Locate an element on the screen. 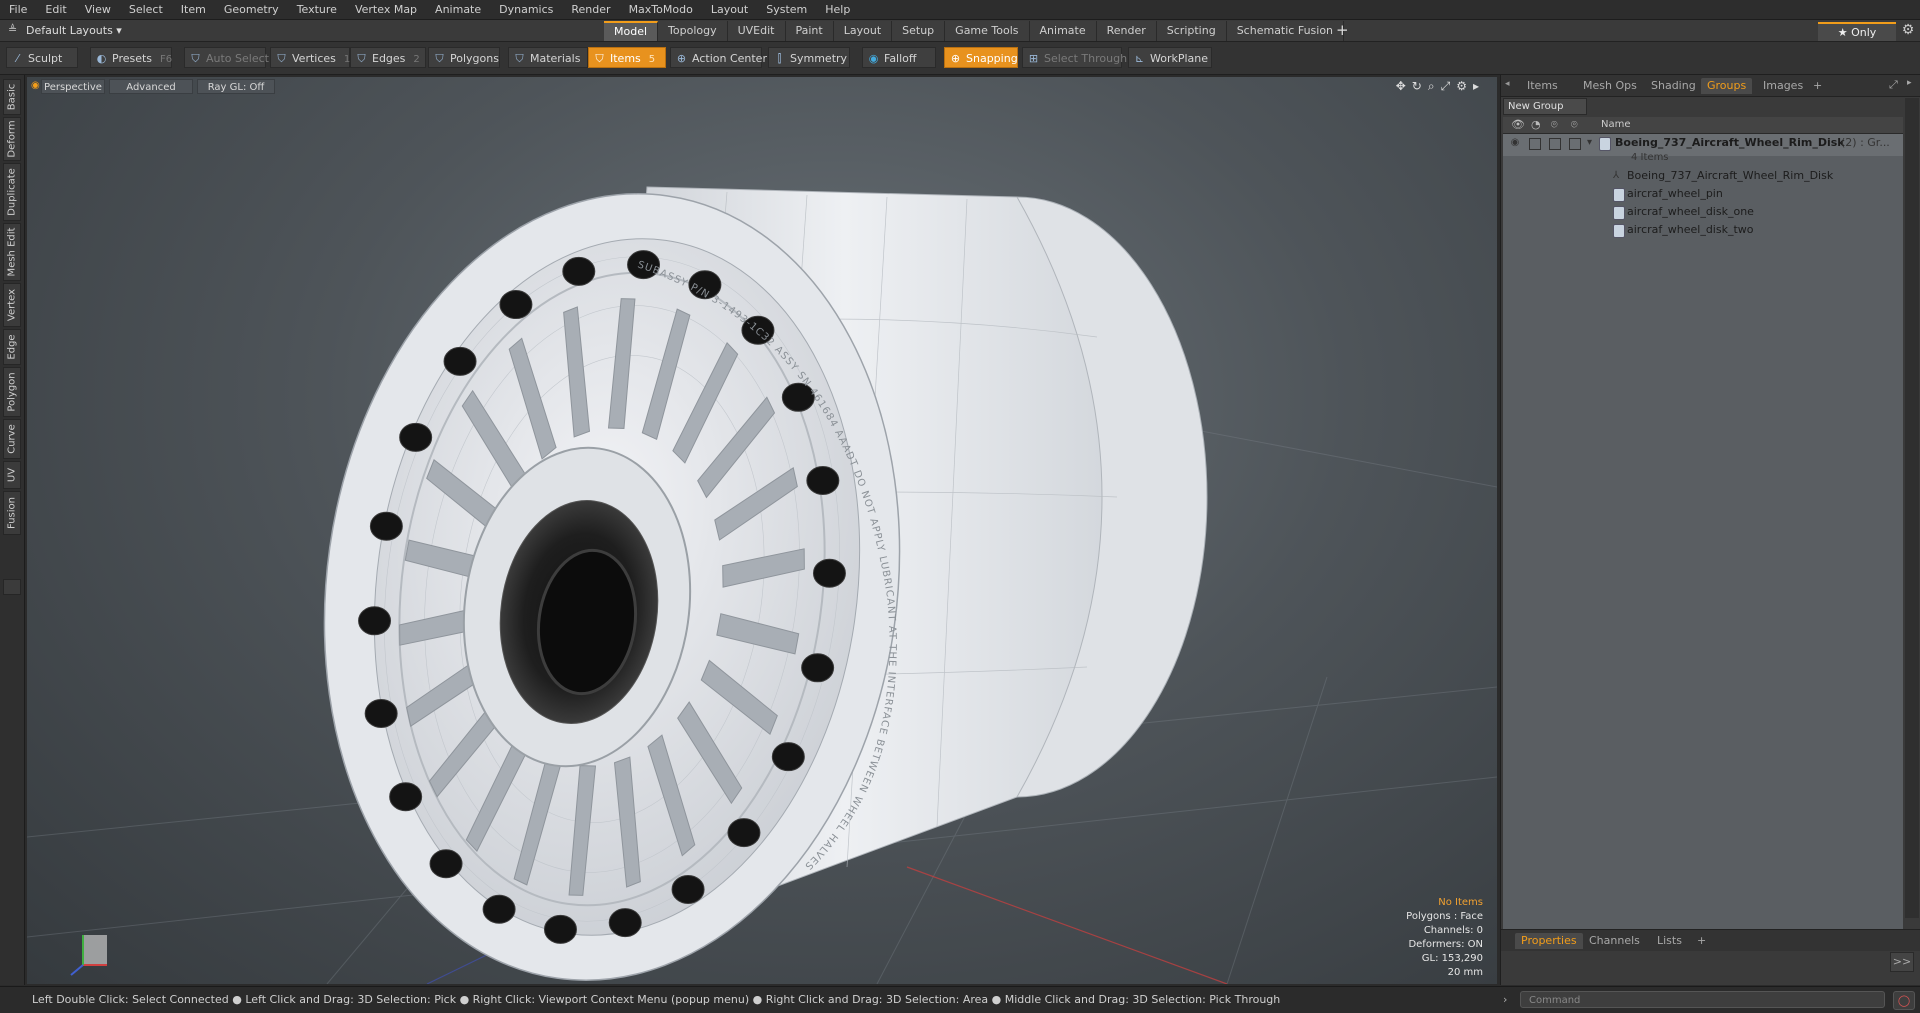 The height and width of the screenshot is (1013, 1920). list-item: aircraf_wheel_disk_one is located at coordinates (1703, 212).